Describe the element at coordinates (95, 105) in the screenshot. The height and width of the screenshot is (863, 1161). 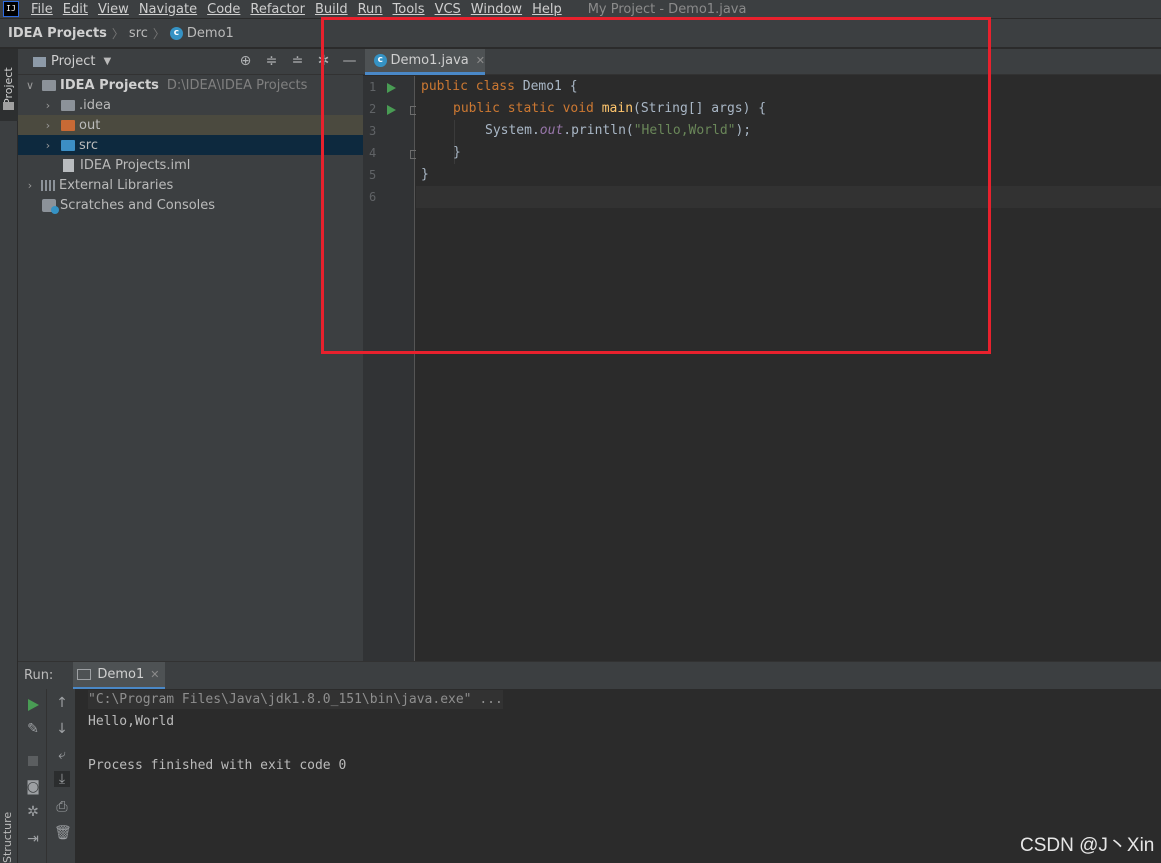
I see `tree-item-label: .idea` at that location.